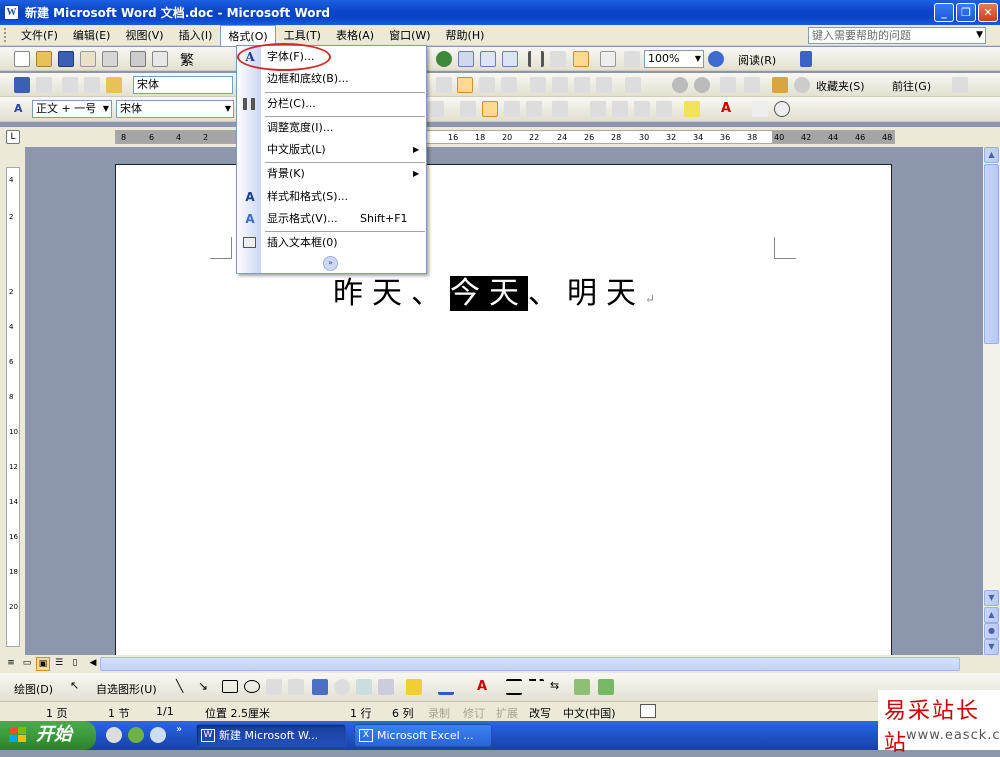 This screenshot has height=757, width=1000. Describe the element at coordinates (582, 687) in the screenshot. I see `shadow-icon` at that location.